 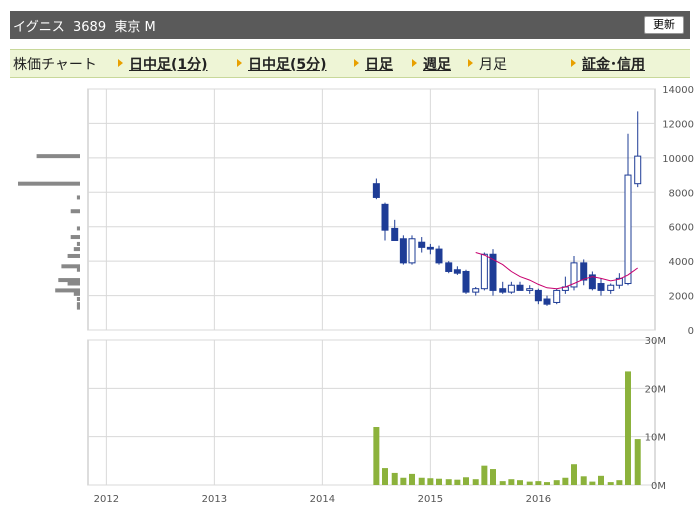 What do you see at coordinates (681, 262) in the screenshot?
I see `price-tick-label: 4000` at bounding box center [681, 262].